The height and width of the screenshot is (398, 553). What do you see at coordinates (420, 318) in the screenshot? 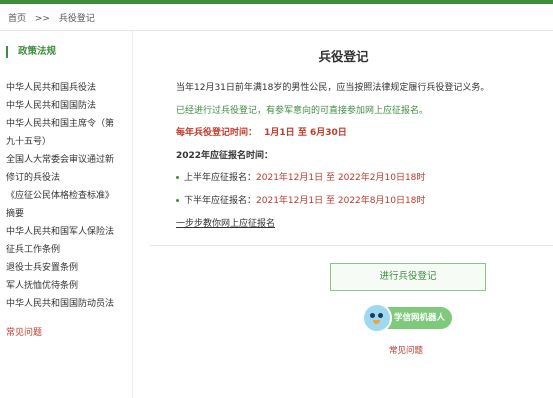
I see `chatbot-label: 学信网机器人` at bounding box center [420, 318].